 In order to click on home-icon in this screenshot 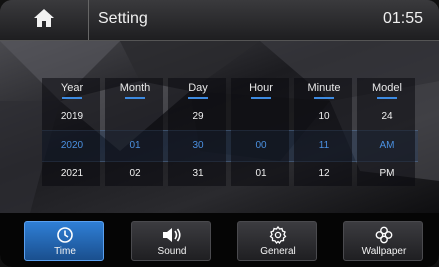, I will do `click(44, 20)`.